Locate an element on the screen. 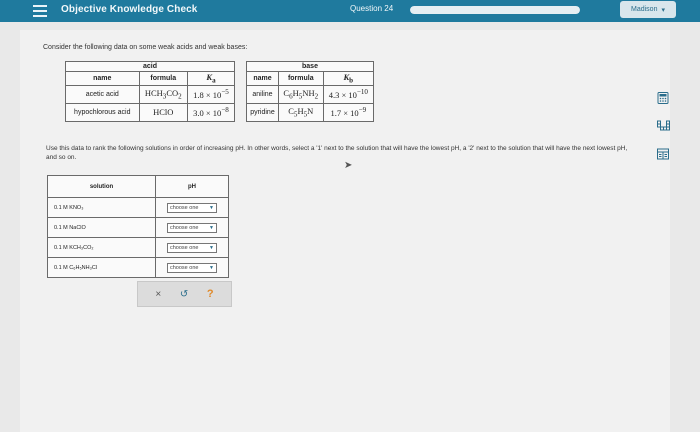 Image resolution: width=700 pixels, height=432 pixels. acid-row: hypochlorous acid HClO 3.0 × 10−8 is located at coordinates (150, 112).